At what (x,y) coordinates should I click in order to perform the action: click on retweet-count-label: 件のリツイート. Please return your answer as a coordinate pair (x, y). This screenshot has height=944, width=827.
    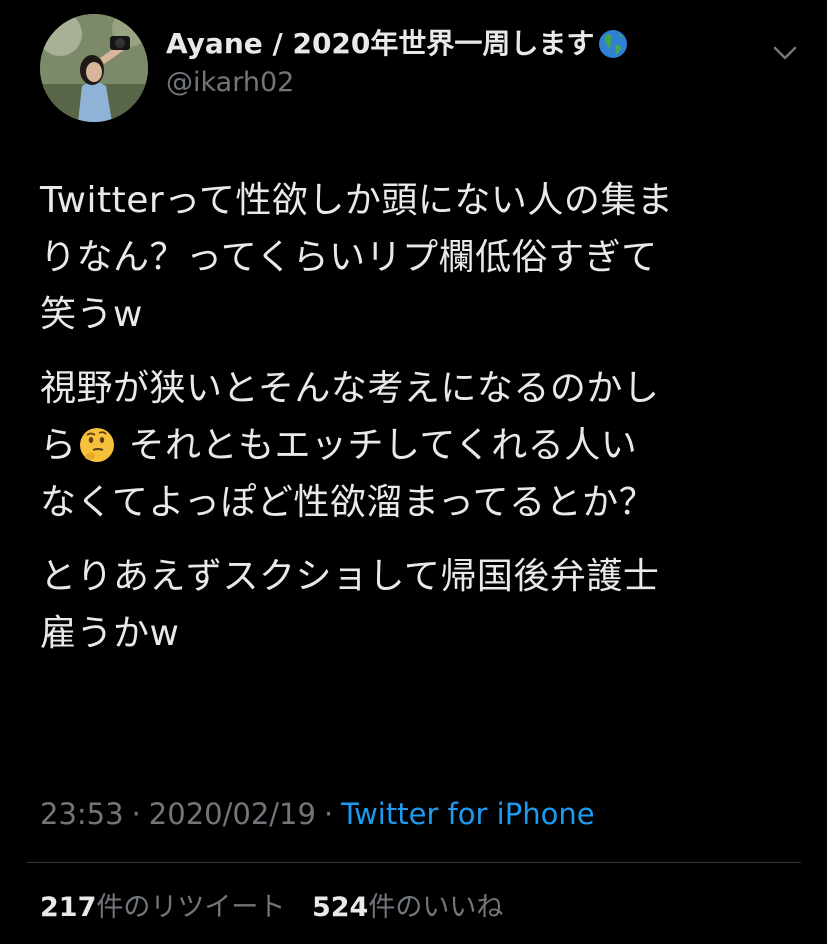
    Looking at the image, I should click on (191, 907).